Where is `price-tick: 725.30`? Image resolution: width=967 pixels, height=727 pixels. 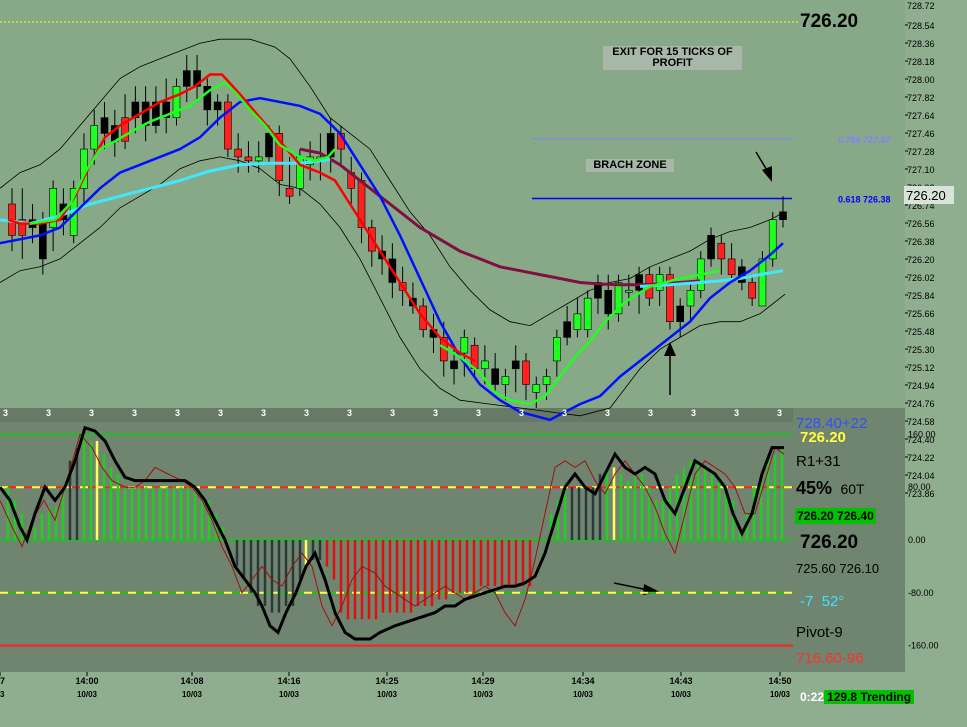 price-tick: 725.30 is located at coordinates (921, 350).